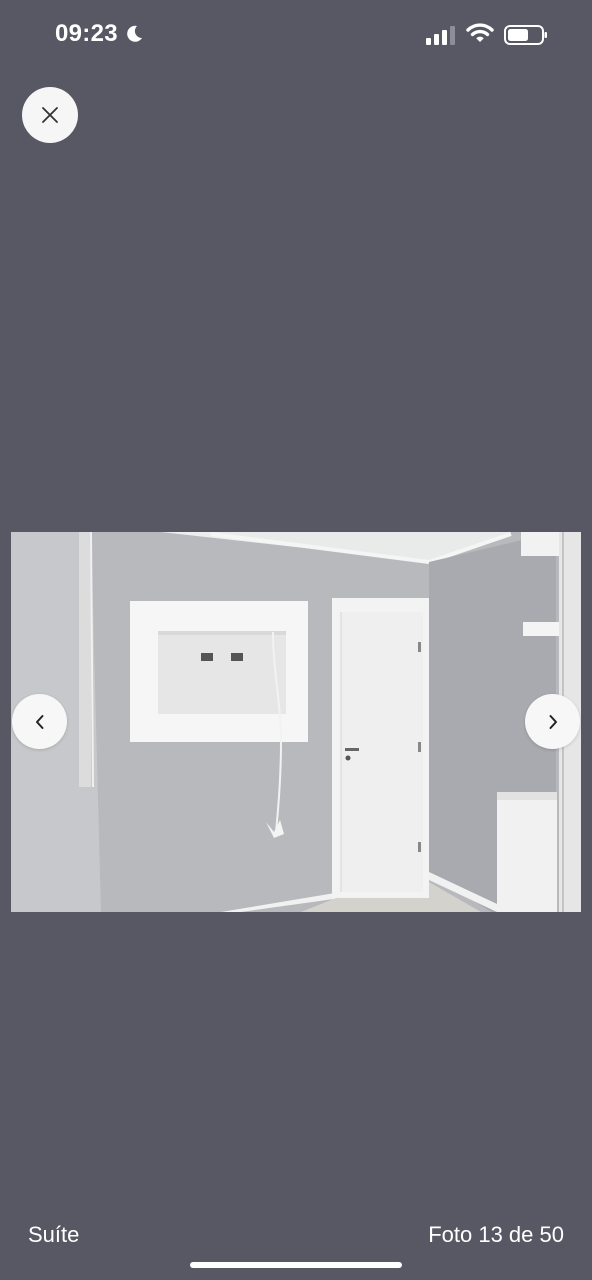 The image size is (592, 1280). Describe the element at coordinates (440, 35) in the screenshot. I see `signal-icon` at that location.